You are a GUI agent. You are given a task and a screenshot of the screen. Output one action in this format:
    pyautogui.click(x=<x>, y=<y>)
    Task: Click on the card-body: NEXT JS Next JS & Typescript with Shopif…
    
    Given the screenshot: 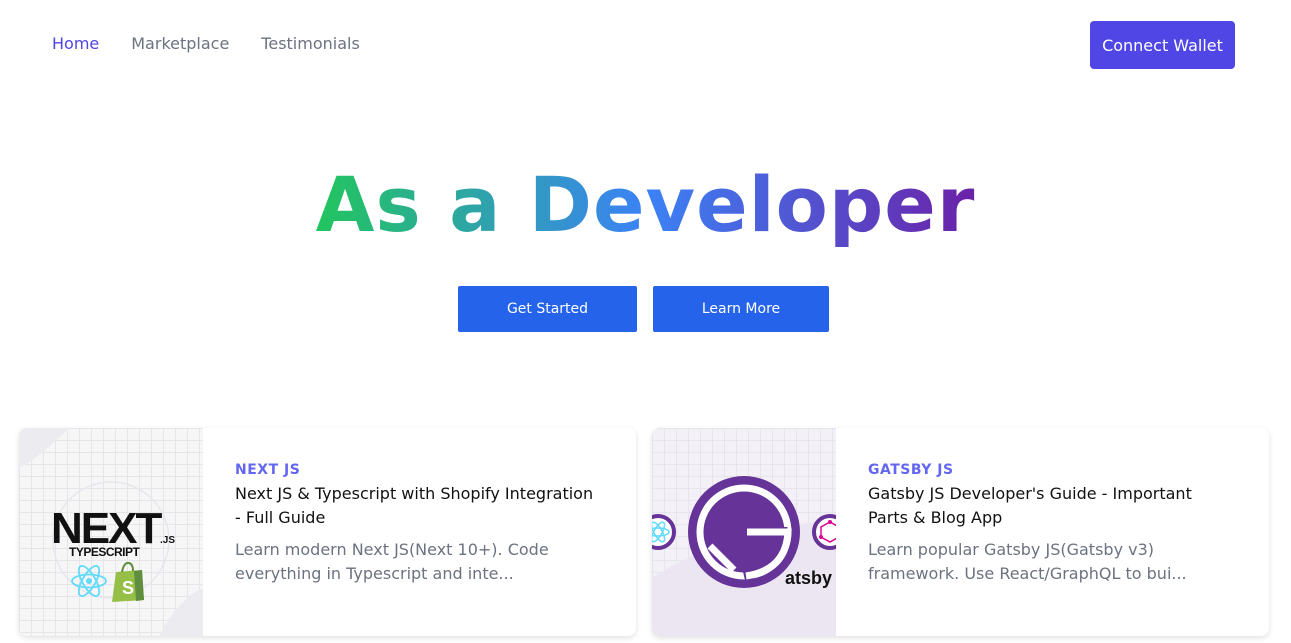 What is the action you would take?
    pyautogui.click(x=419, y=532)
    